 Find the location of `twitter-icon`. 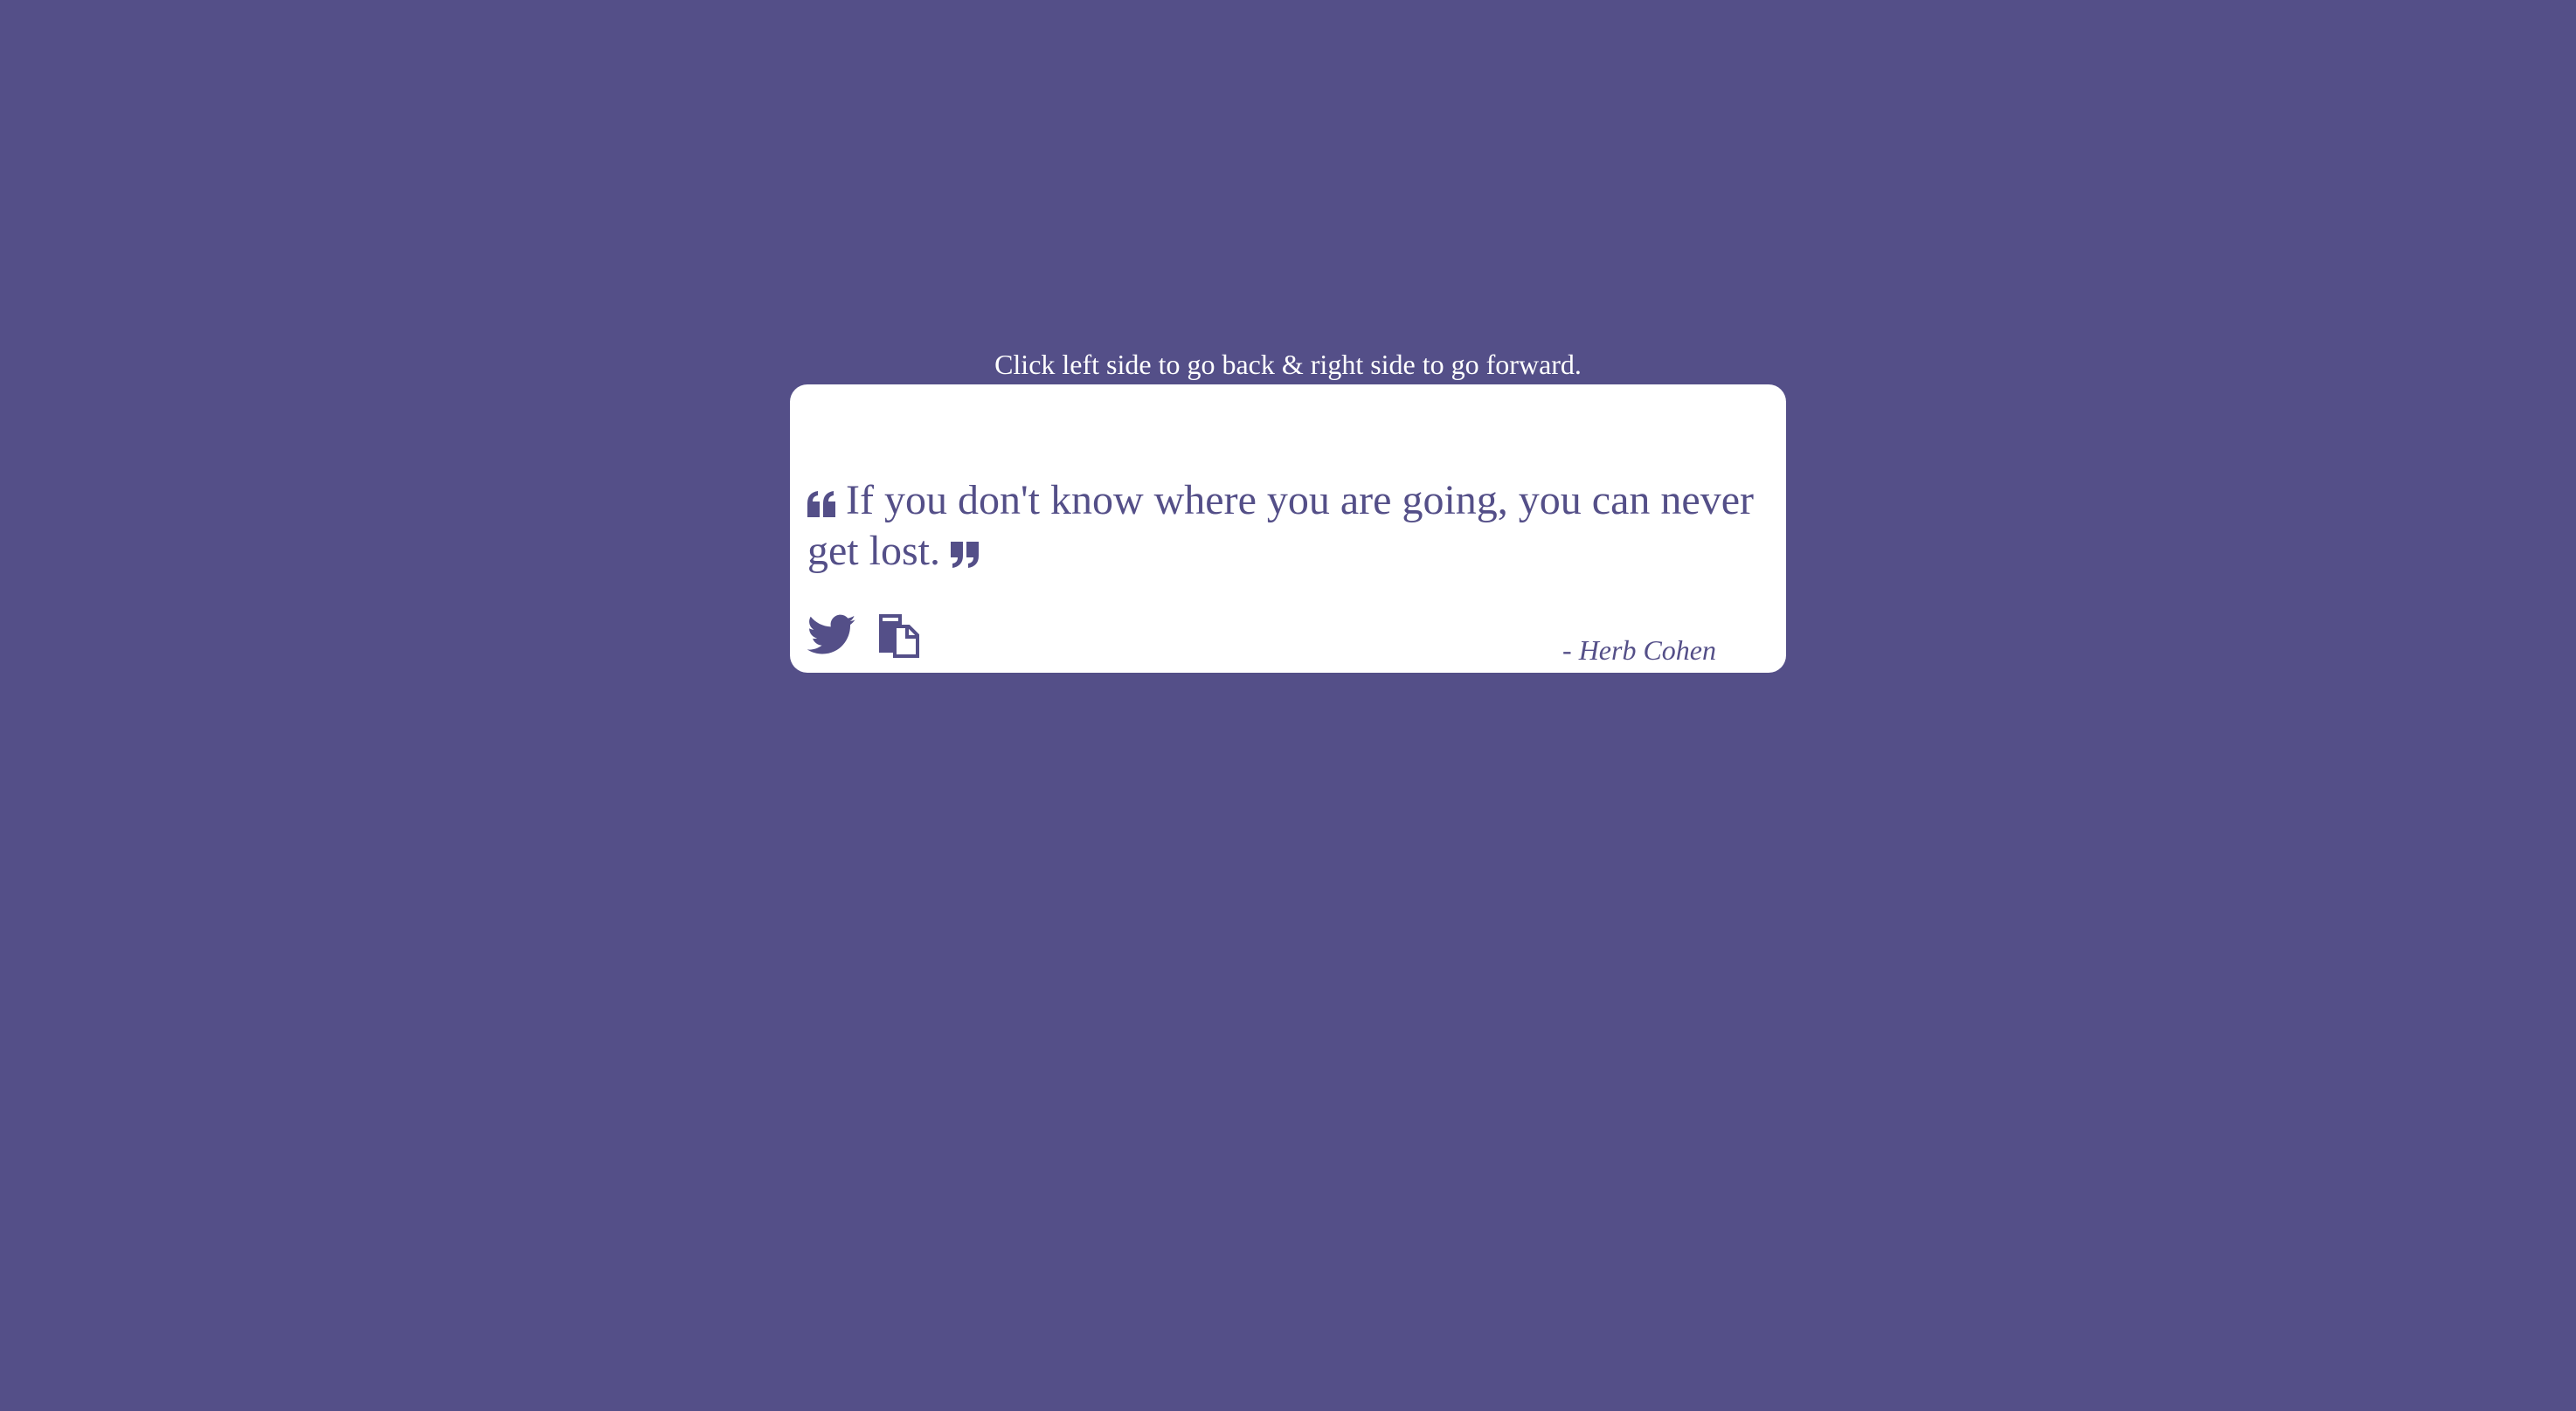

twitter-icon is located at coordinates (831, 635).